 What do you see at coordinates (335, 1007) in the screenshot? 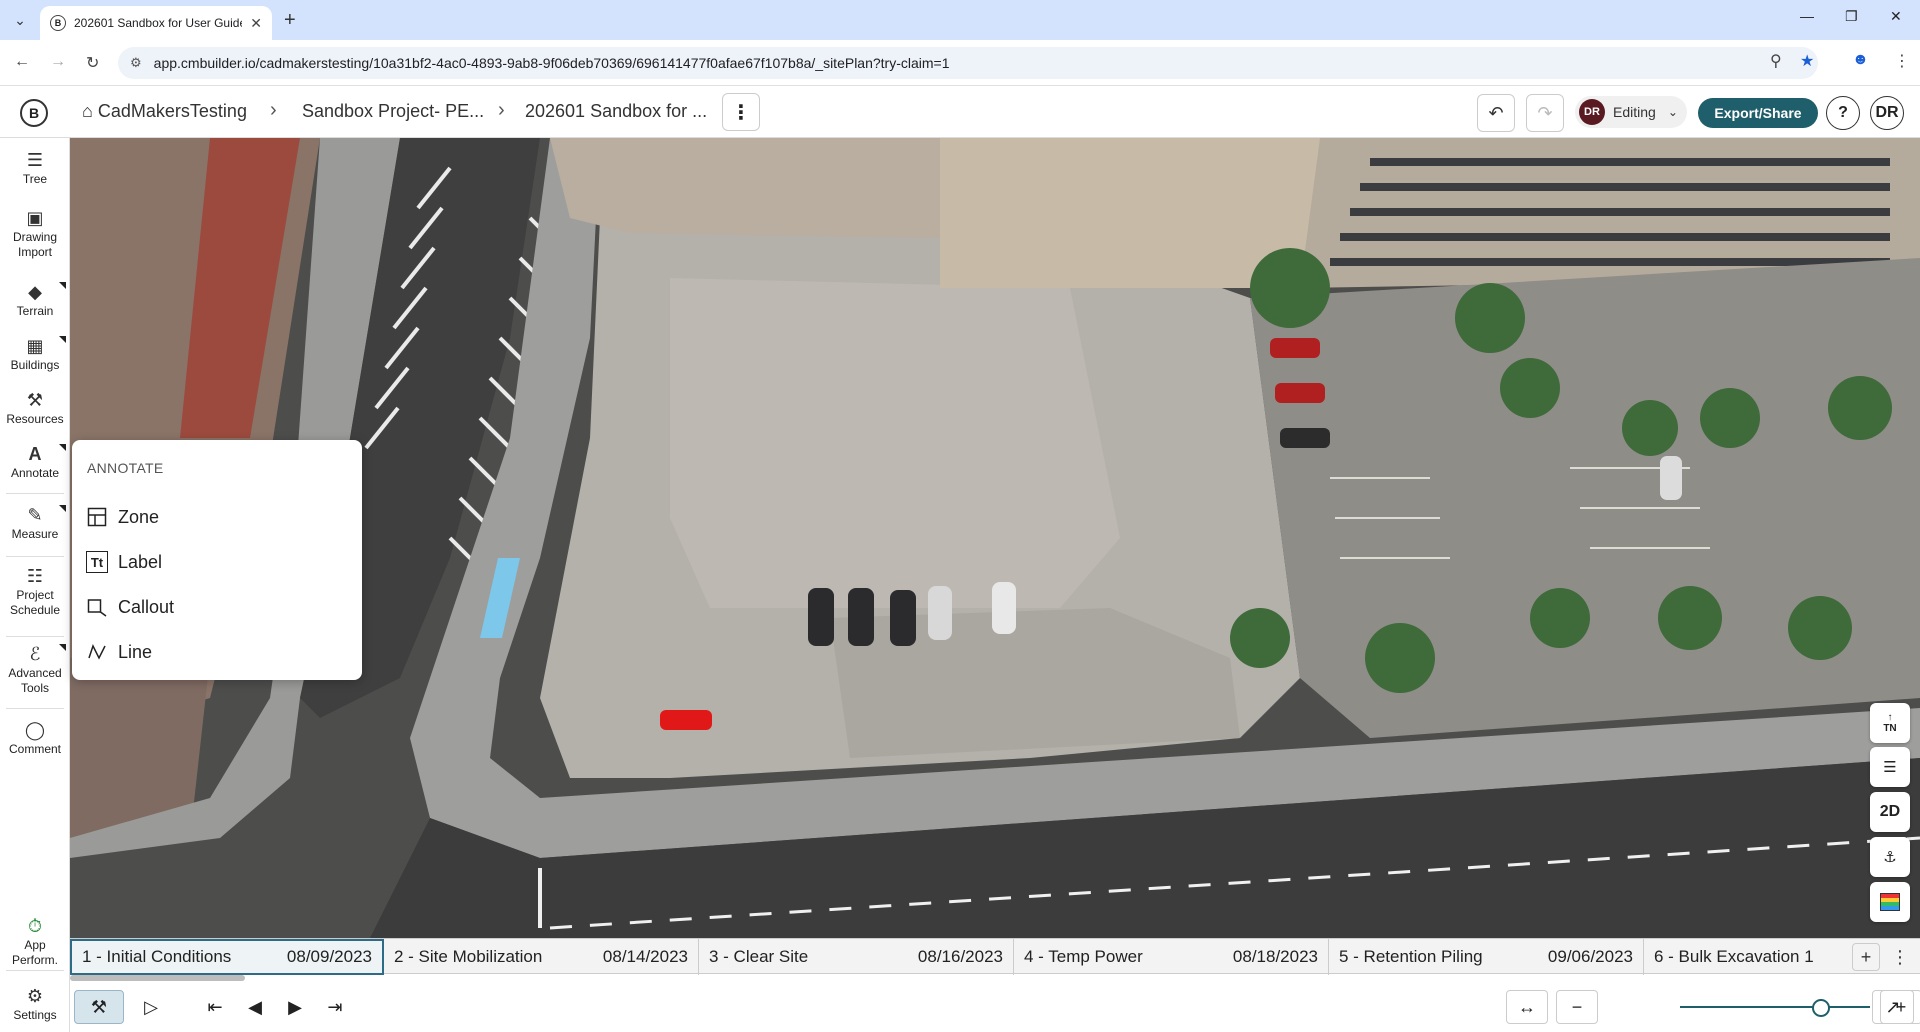
I see `last-phase-icon: ⇥` at bounding box center [335, 1007].